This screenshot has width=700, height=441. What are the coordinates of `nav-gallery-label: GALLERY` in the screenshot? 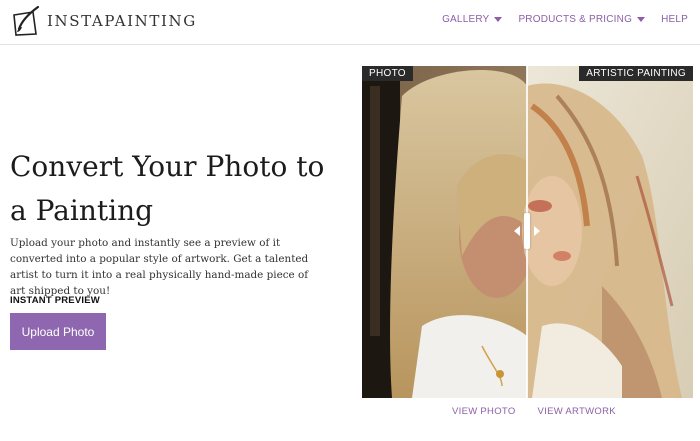 It's located at (466, 19).